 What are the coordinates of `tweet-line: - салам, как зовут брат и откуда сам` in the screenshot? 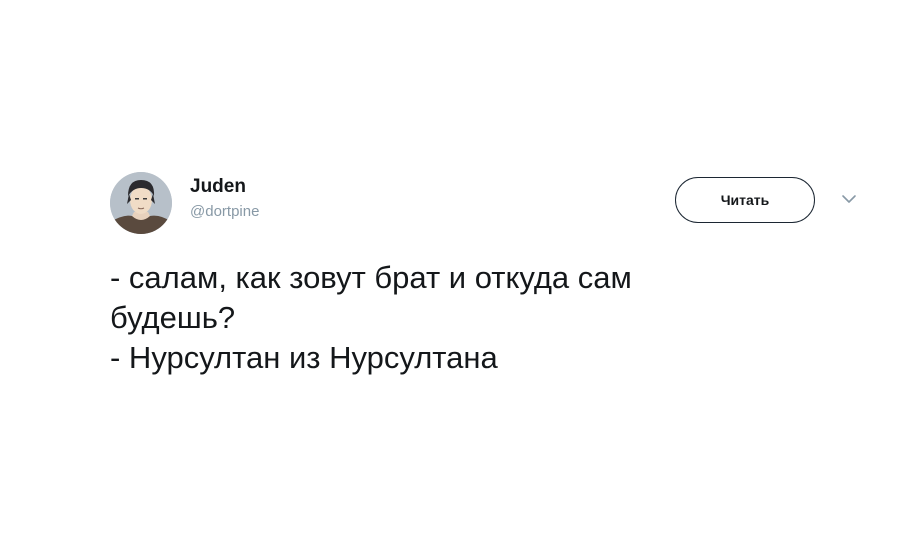 It's located at (371, 277).